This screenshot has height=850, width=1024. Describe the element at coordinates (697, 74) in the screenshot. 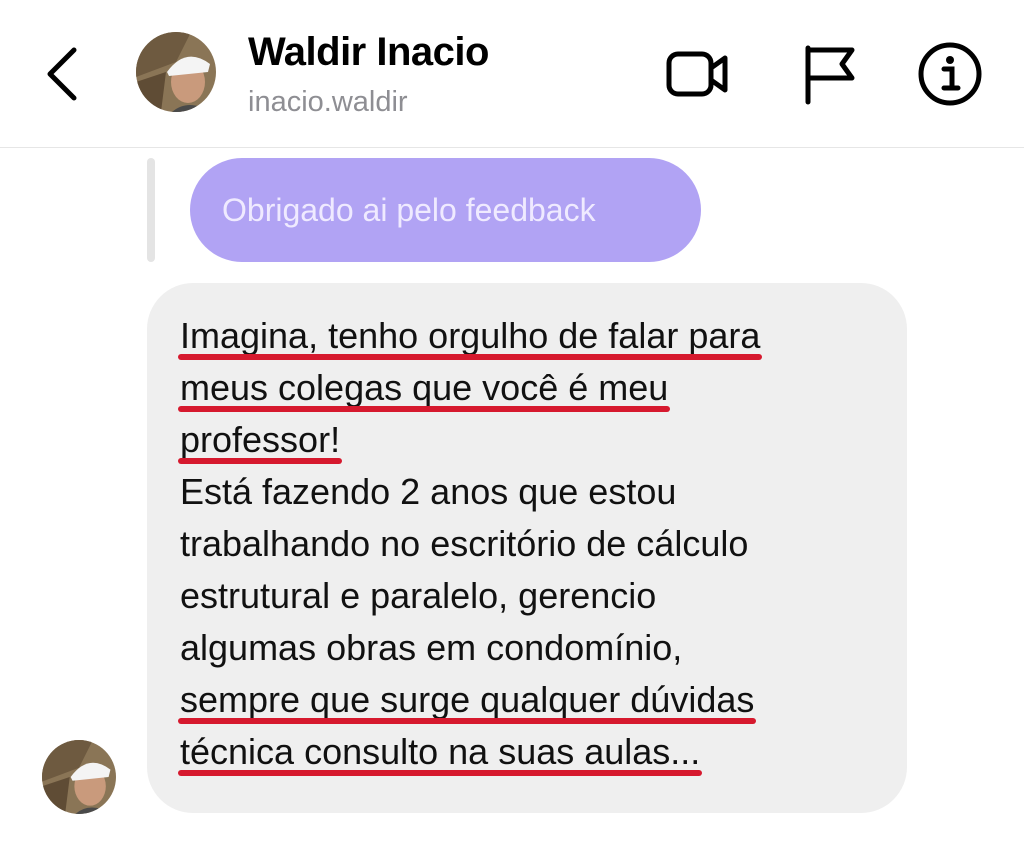

I see `video-call-icon` at that location.